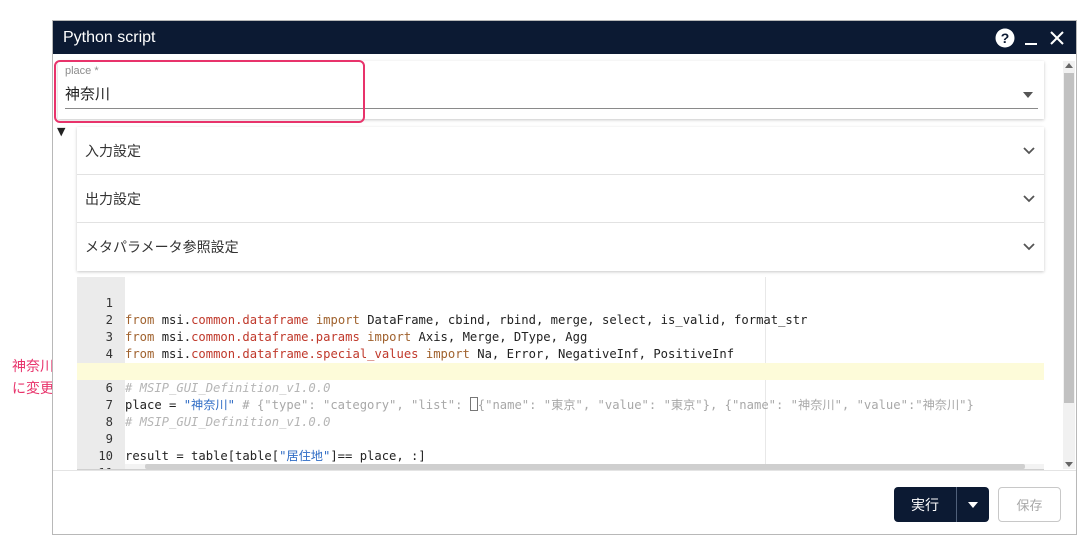 This screenshot has width=1091, height=555. I want to click on help-button: ?, so click(1005, 37).